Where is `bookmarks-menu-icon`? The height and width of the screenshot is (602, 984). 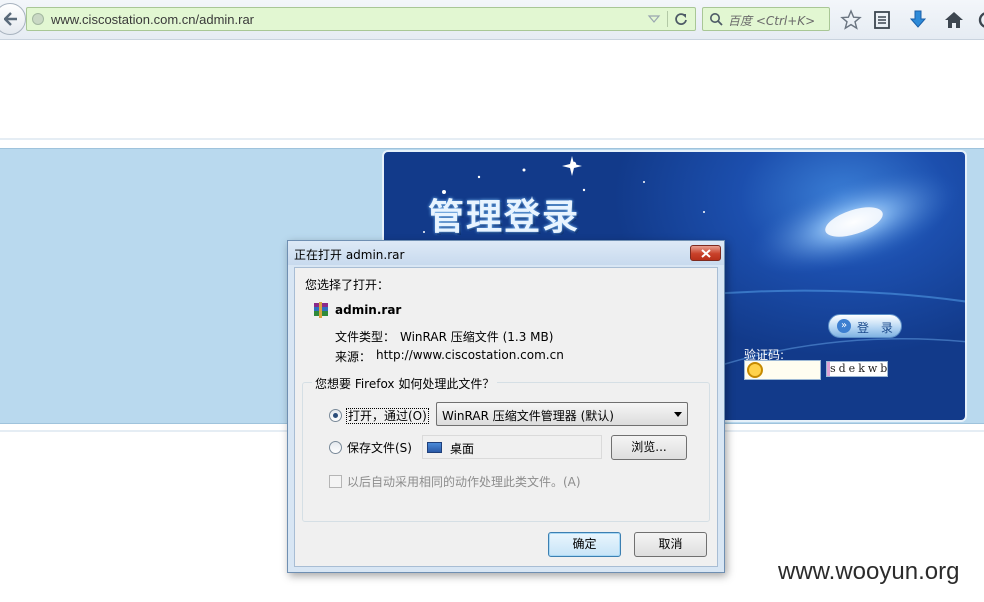
bookmarks-menu-icon is located at coordinates (882, 20).